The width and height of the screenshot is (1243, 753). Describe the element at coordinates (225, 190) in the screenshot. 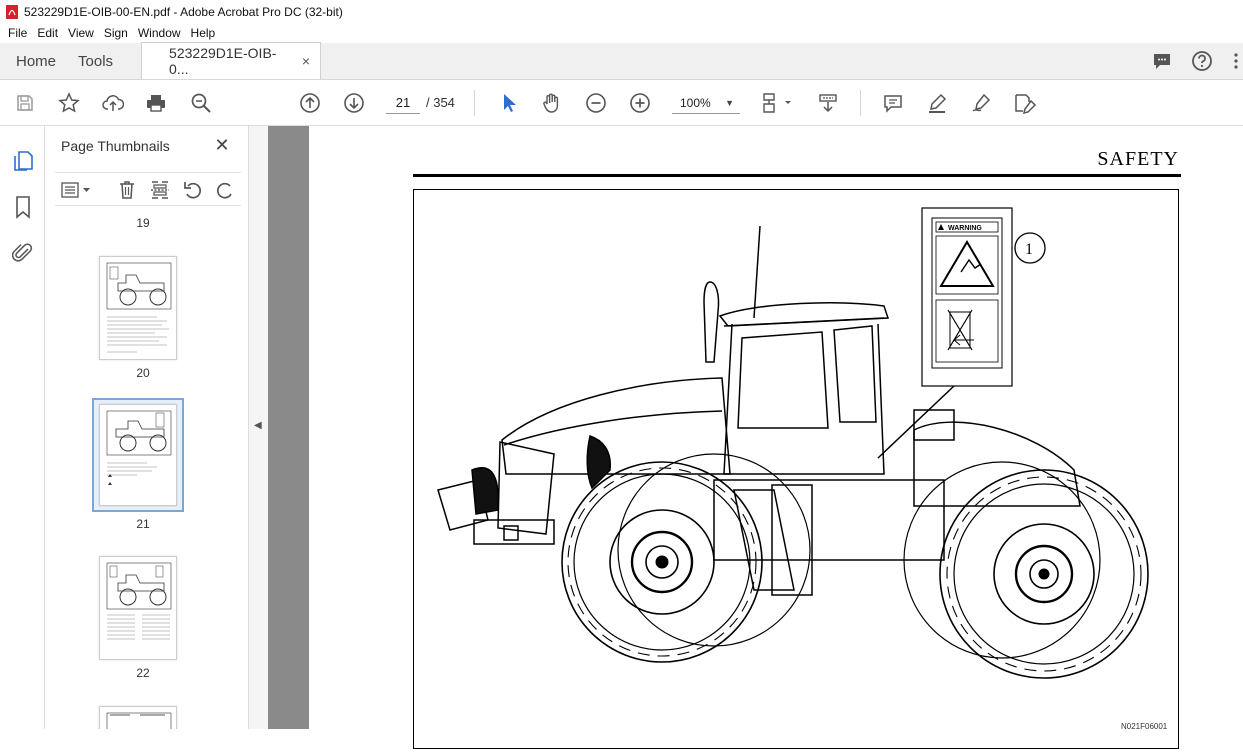

I see `rotate-clockwise-icon` at that location.